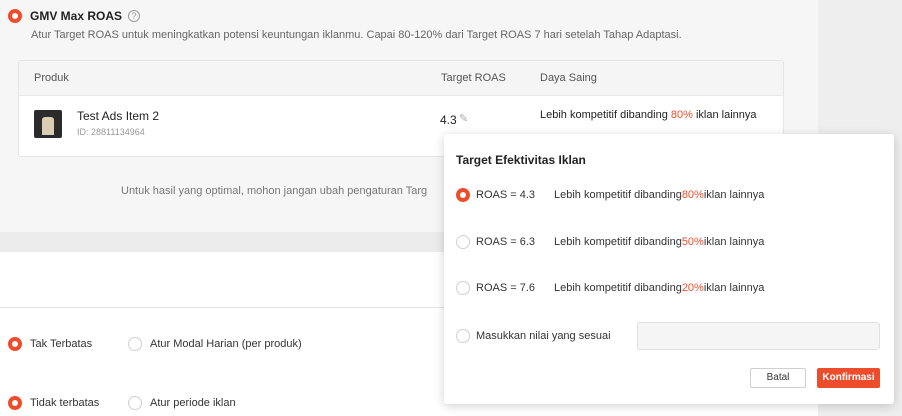  What do you see at coordinates (61, 344) in the screenshot?
I see `budget-unlimited-label: Tak Terbatas` at bounding box center [61, 344].